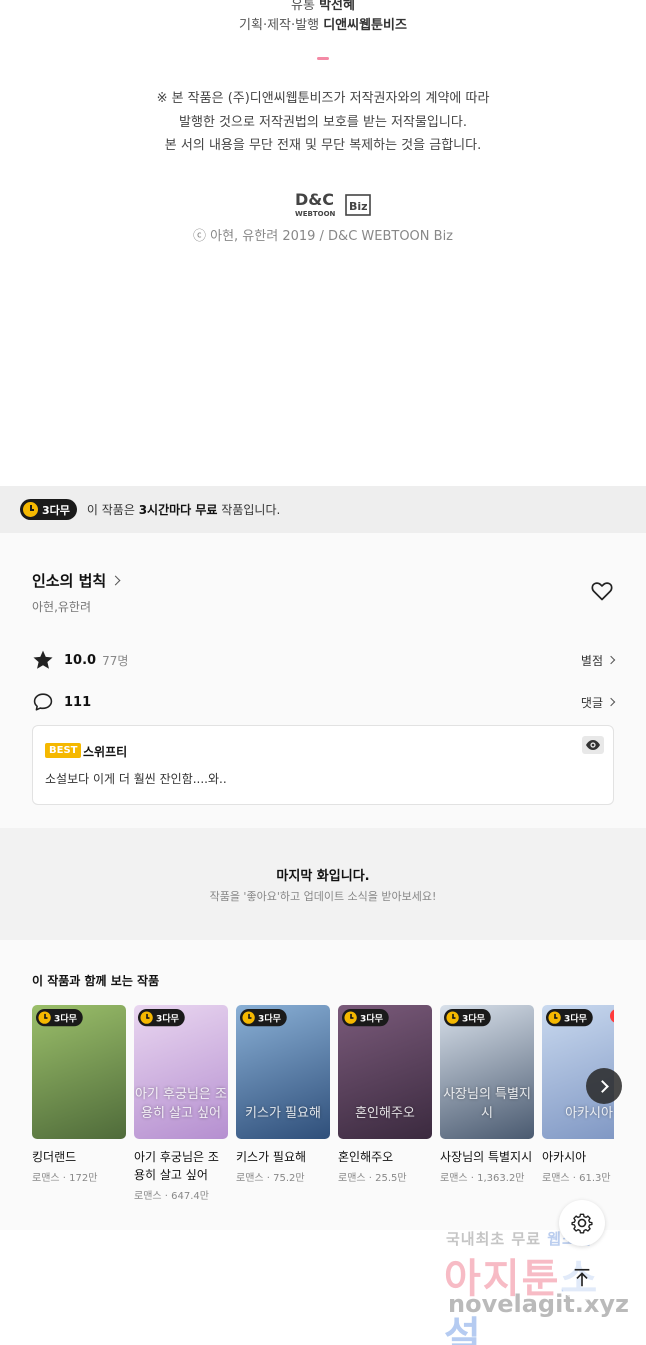 This screenshot has height=1345, width=646. I want to click on cover-title-art: 아기 후궁님은 조용히 살고 싶어, so click(181, 1104).